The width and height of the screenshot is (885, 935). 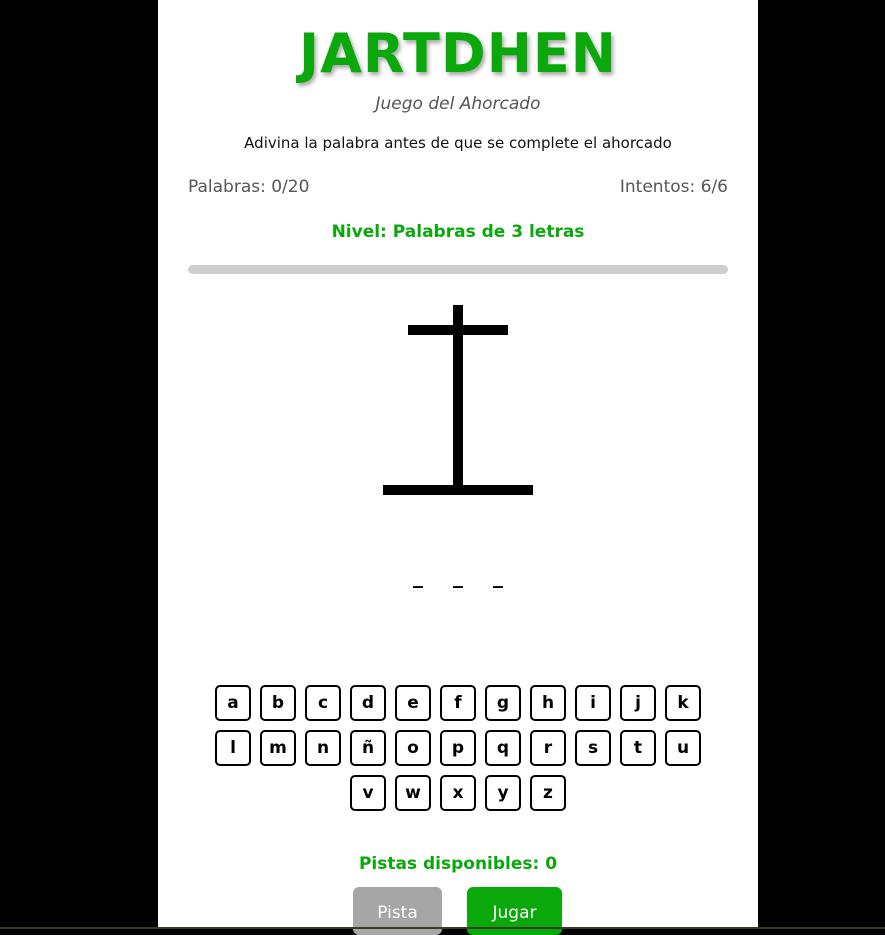 What do you see at coordinates (249, 187) in the screenshot?
I see `words-counter: Palabras: 0/20` at bounding box center [249, 187].